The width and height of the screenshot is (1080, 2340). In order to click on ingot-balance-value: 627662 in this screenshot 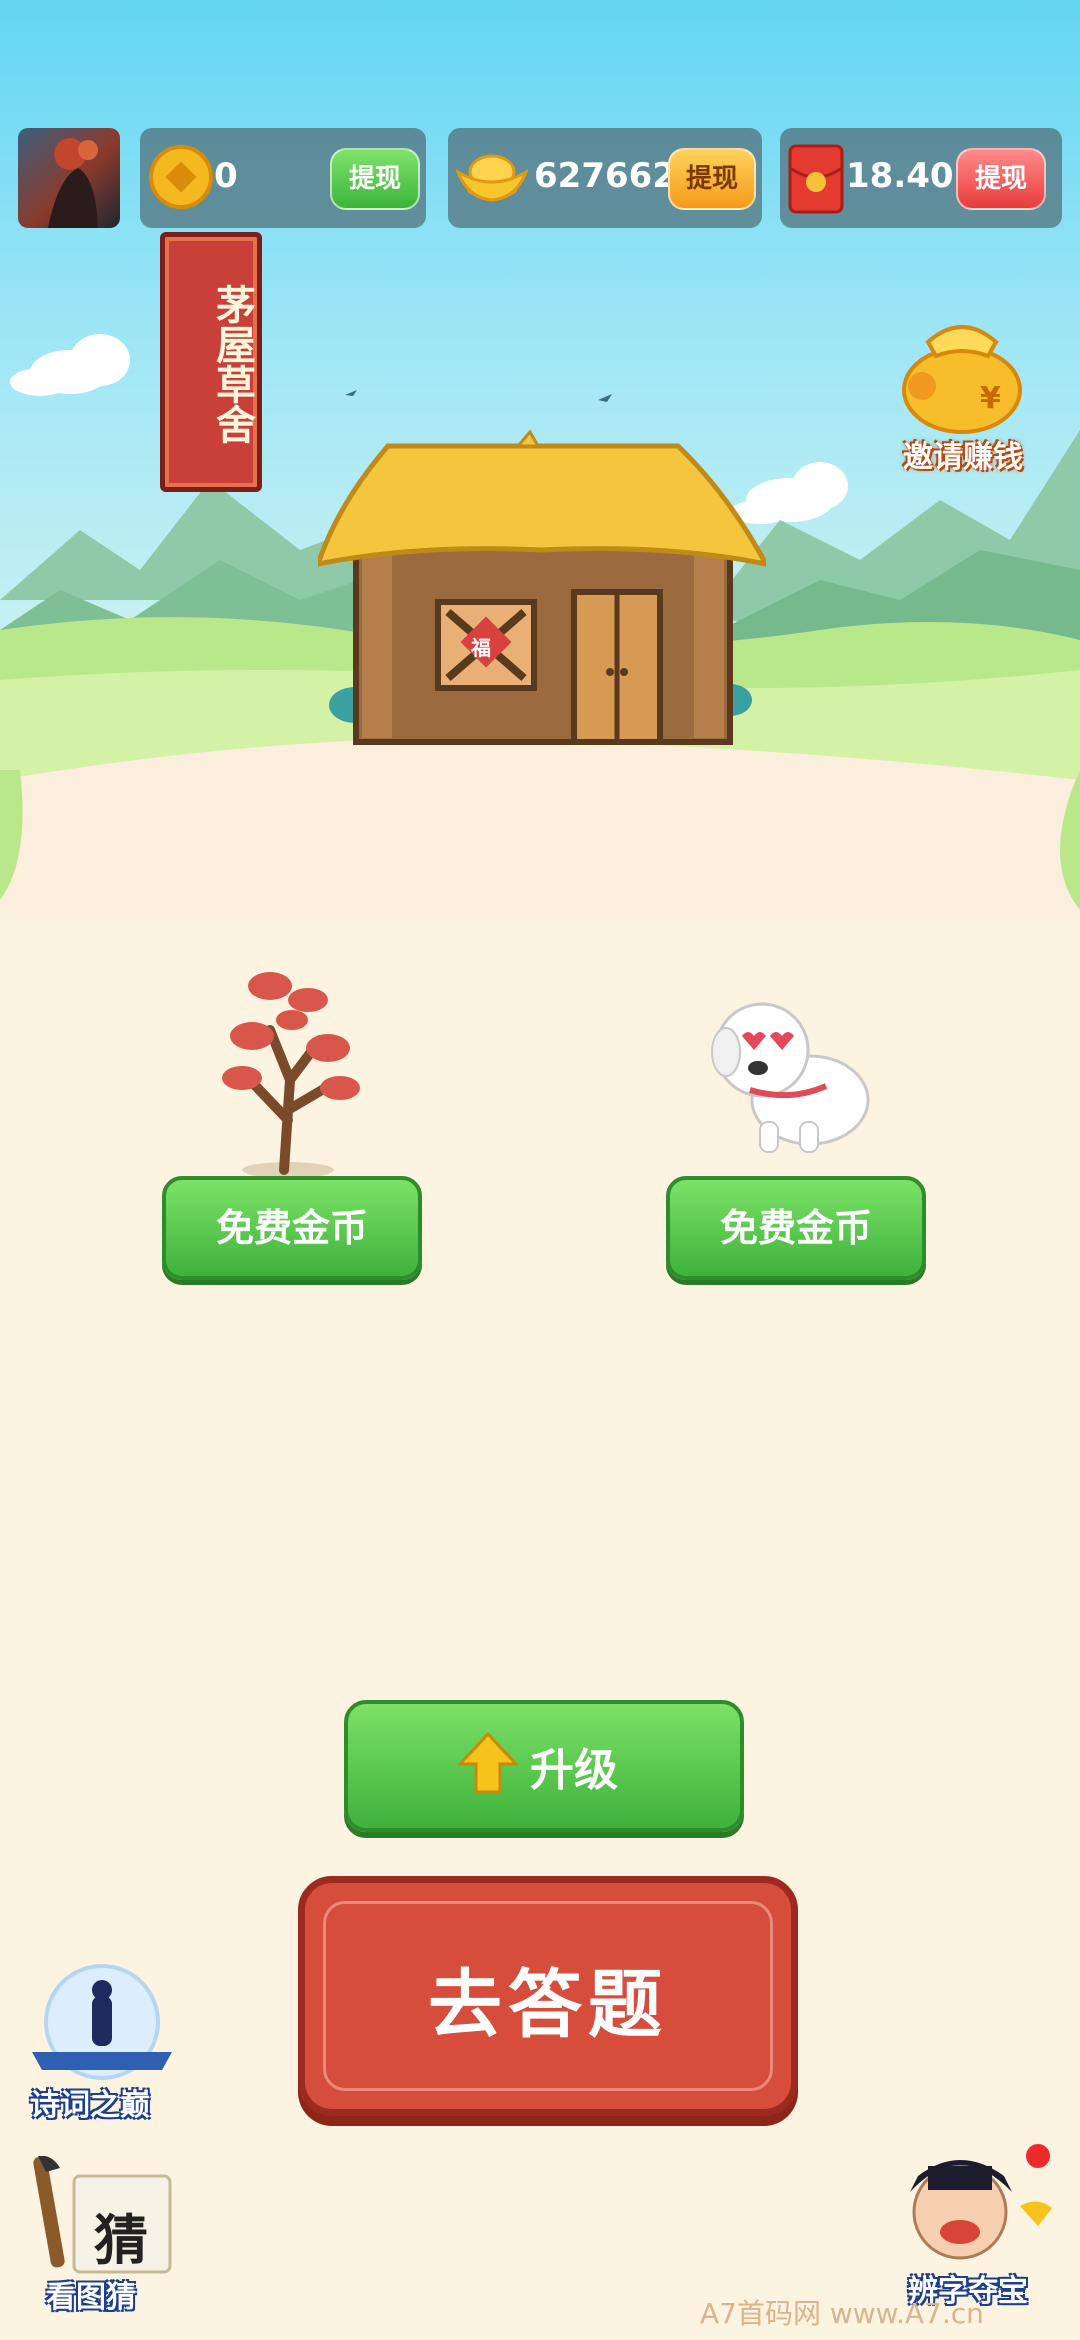, I will do `click(605, 176)`.